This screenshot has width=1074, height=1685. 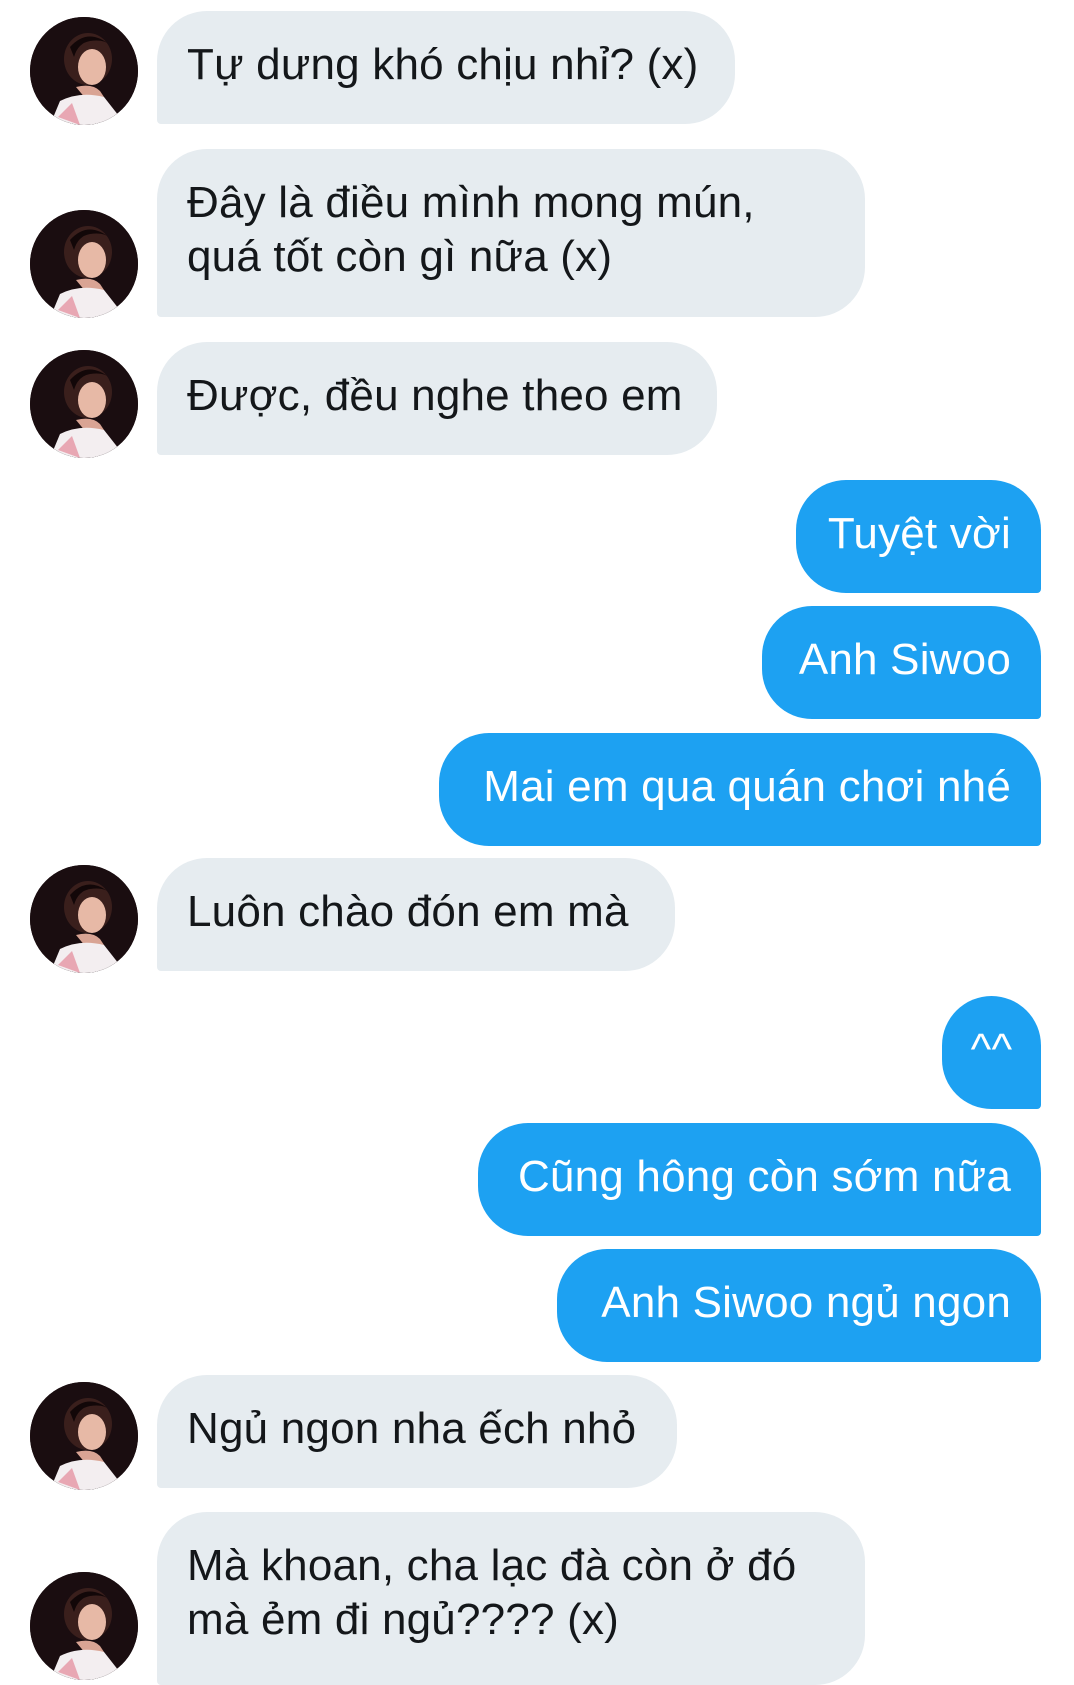 What do you see at coordinates (918, 536) in the screenshot?
I see `outgoing-message-bubble: Tuyệt vời` at bounding box center [918, 536].